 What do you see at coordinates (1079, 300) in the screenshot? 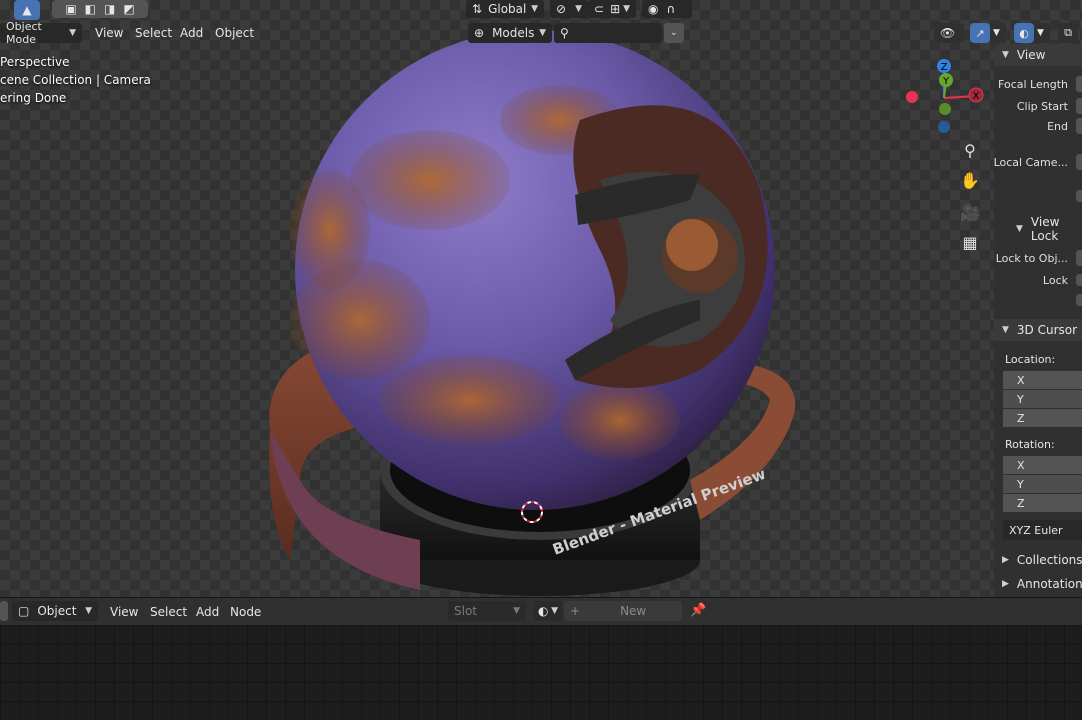
I see `lock-camera-checkbox` at bounding box center [1079, 300].